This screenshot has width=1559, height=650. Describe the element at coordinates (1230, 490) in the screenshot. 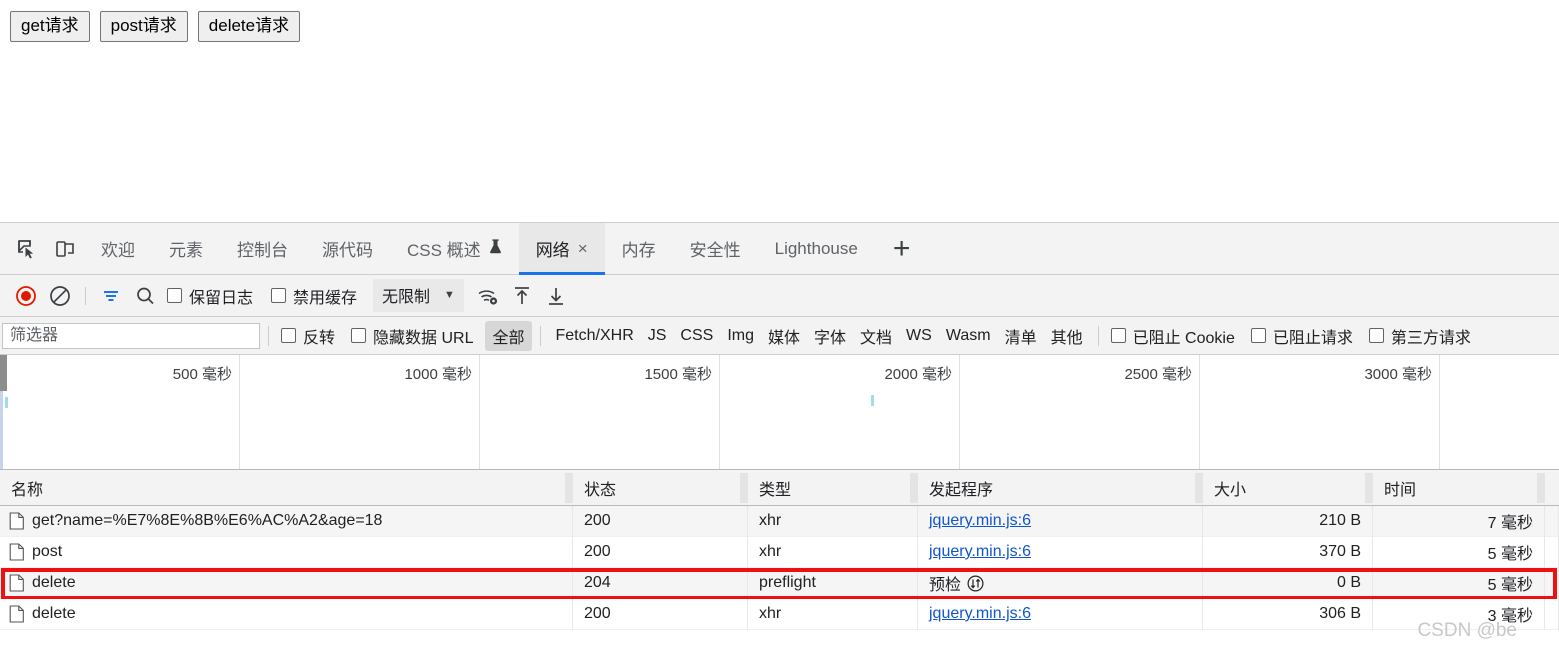

I see `column-header-label: 大小` at that location.